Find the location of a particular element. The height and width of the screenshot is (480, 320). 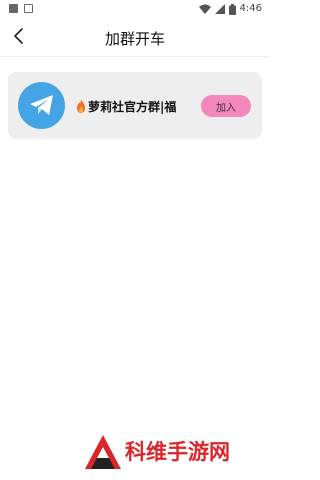

a-icon is located at coordinates (28, 8).